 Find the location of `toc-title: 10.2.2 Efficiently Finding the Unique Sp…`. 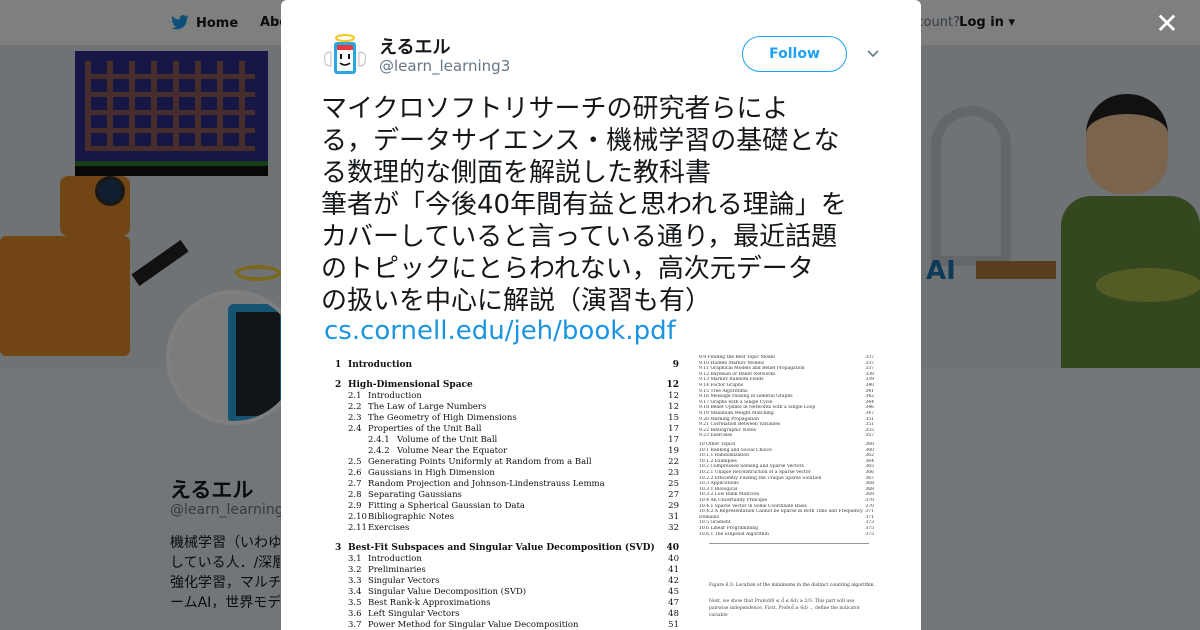

toc-title: 10.2.2 Efficiently Finding the Unique Sp… is located at coordinates (760, 478).